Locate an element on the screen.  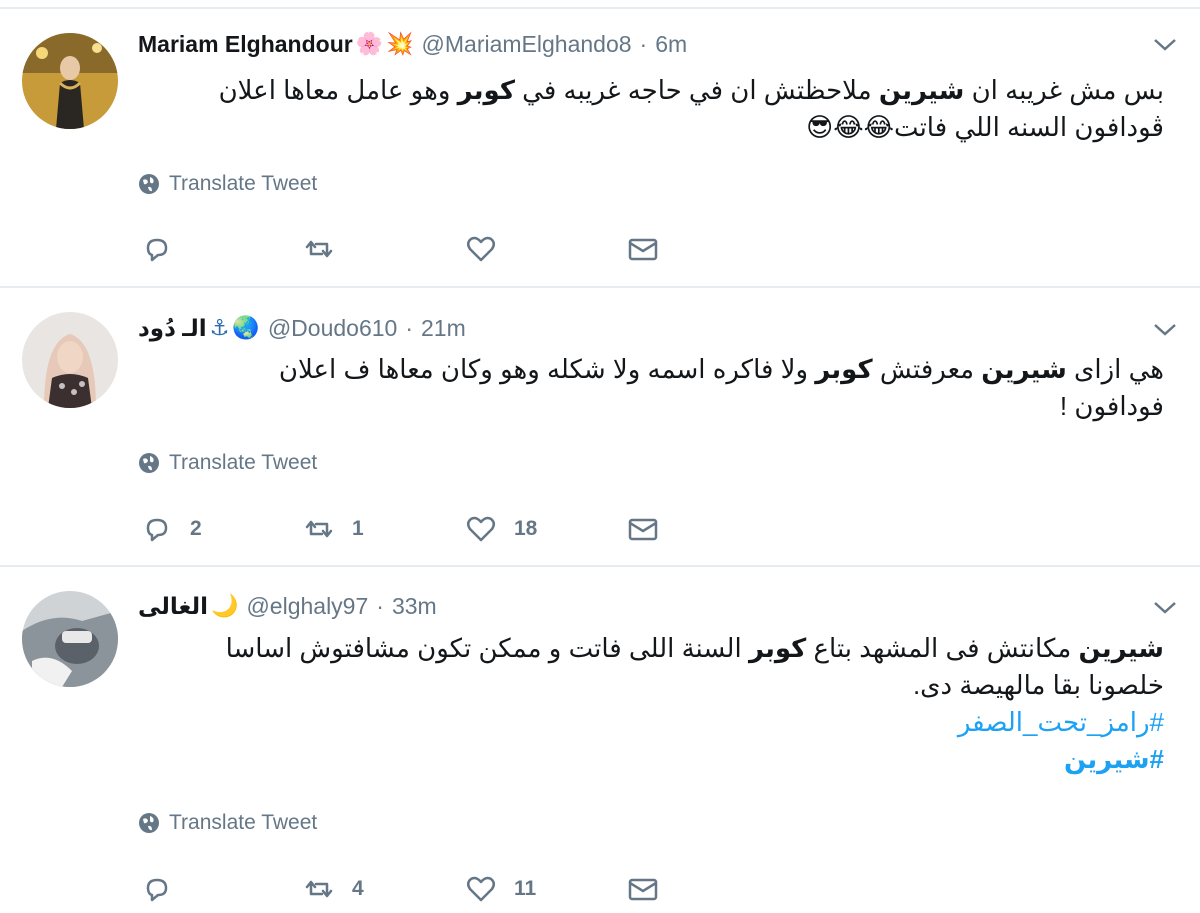
display-name: Mariam Elghandour is located at coordinates (245, 44).